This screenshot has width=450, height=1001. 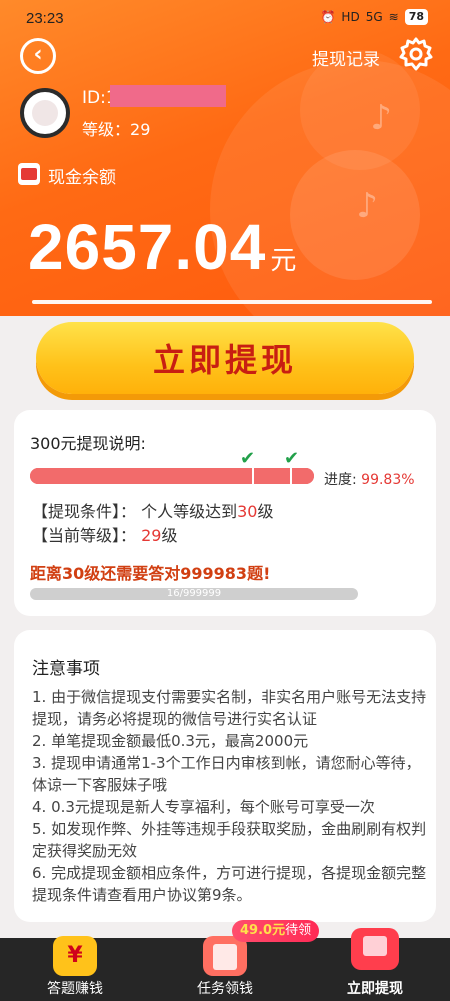 What do you see at coordinates (350, 17) in the screenshot?
I see `hd-icon: HD` at bounding box center [350, 17].